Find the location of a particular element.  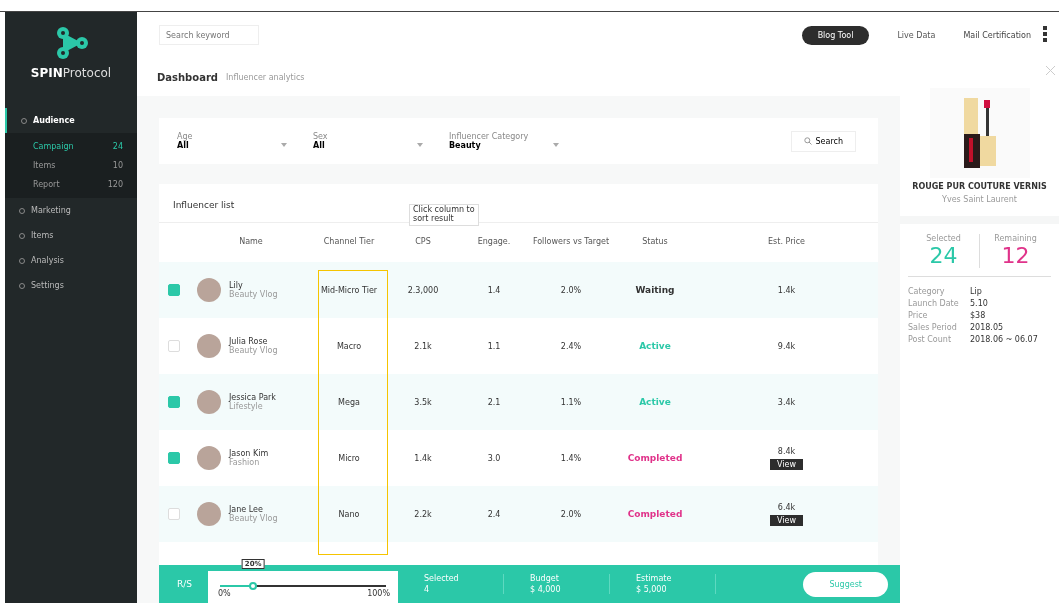

nav-item: Settings is located at coordinates (71, 285).